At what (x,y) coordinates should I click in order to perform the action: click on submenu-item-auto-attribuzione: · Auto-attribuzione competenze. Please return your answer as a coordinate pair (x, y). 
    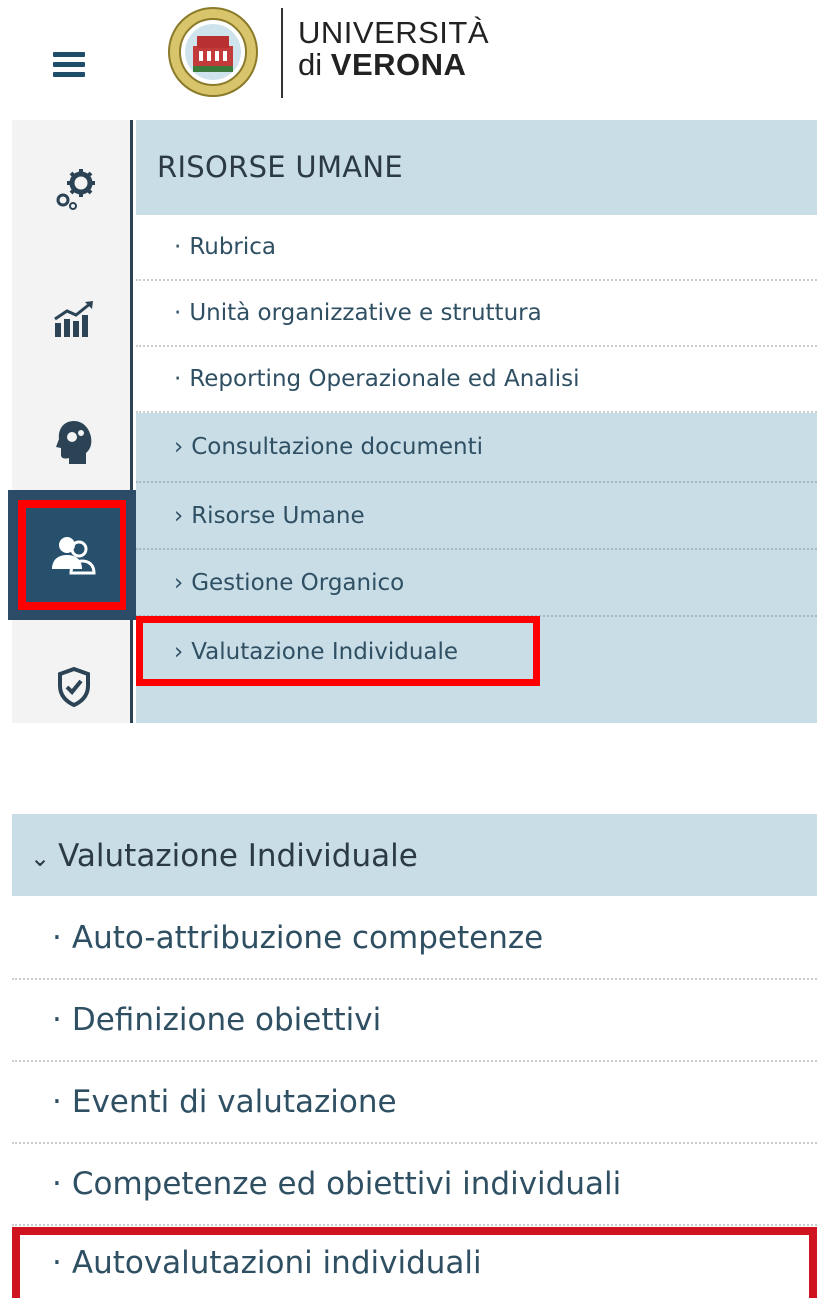
    Looking at the image, I should click on (414, 939).